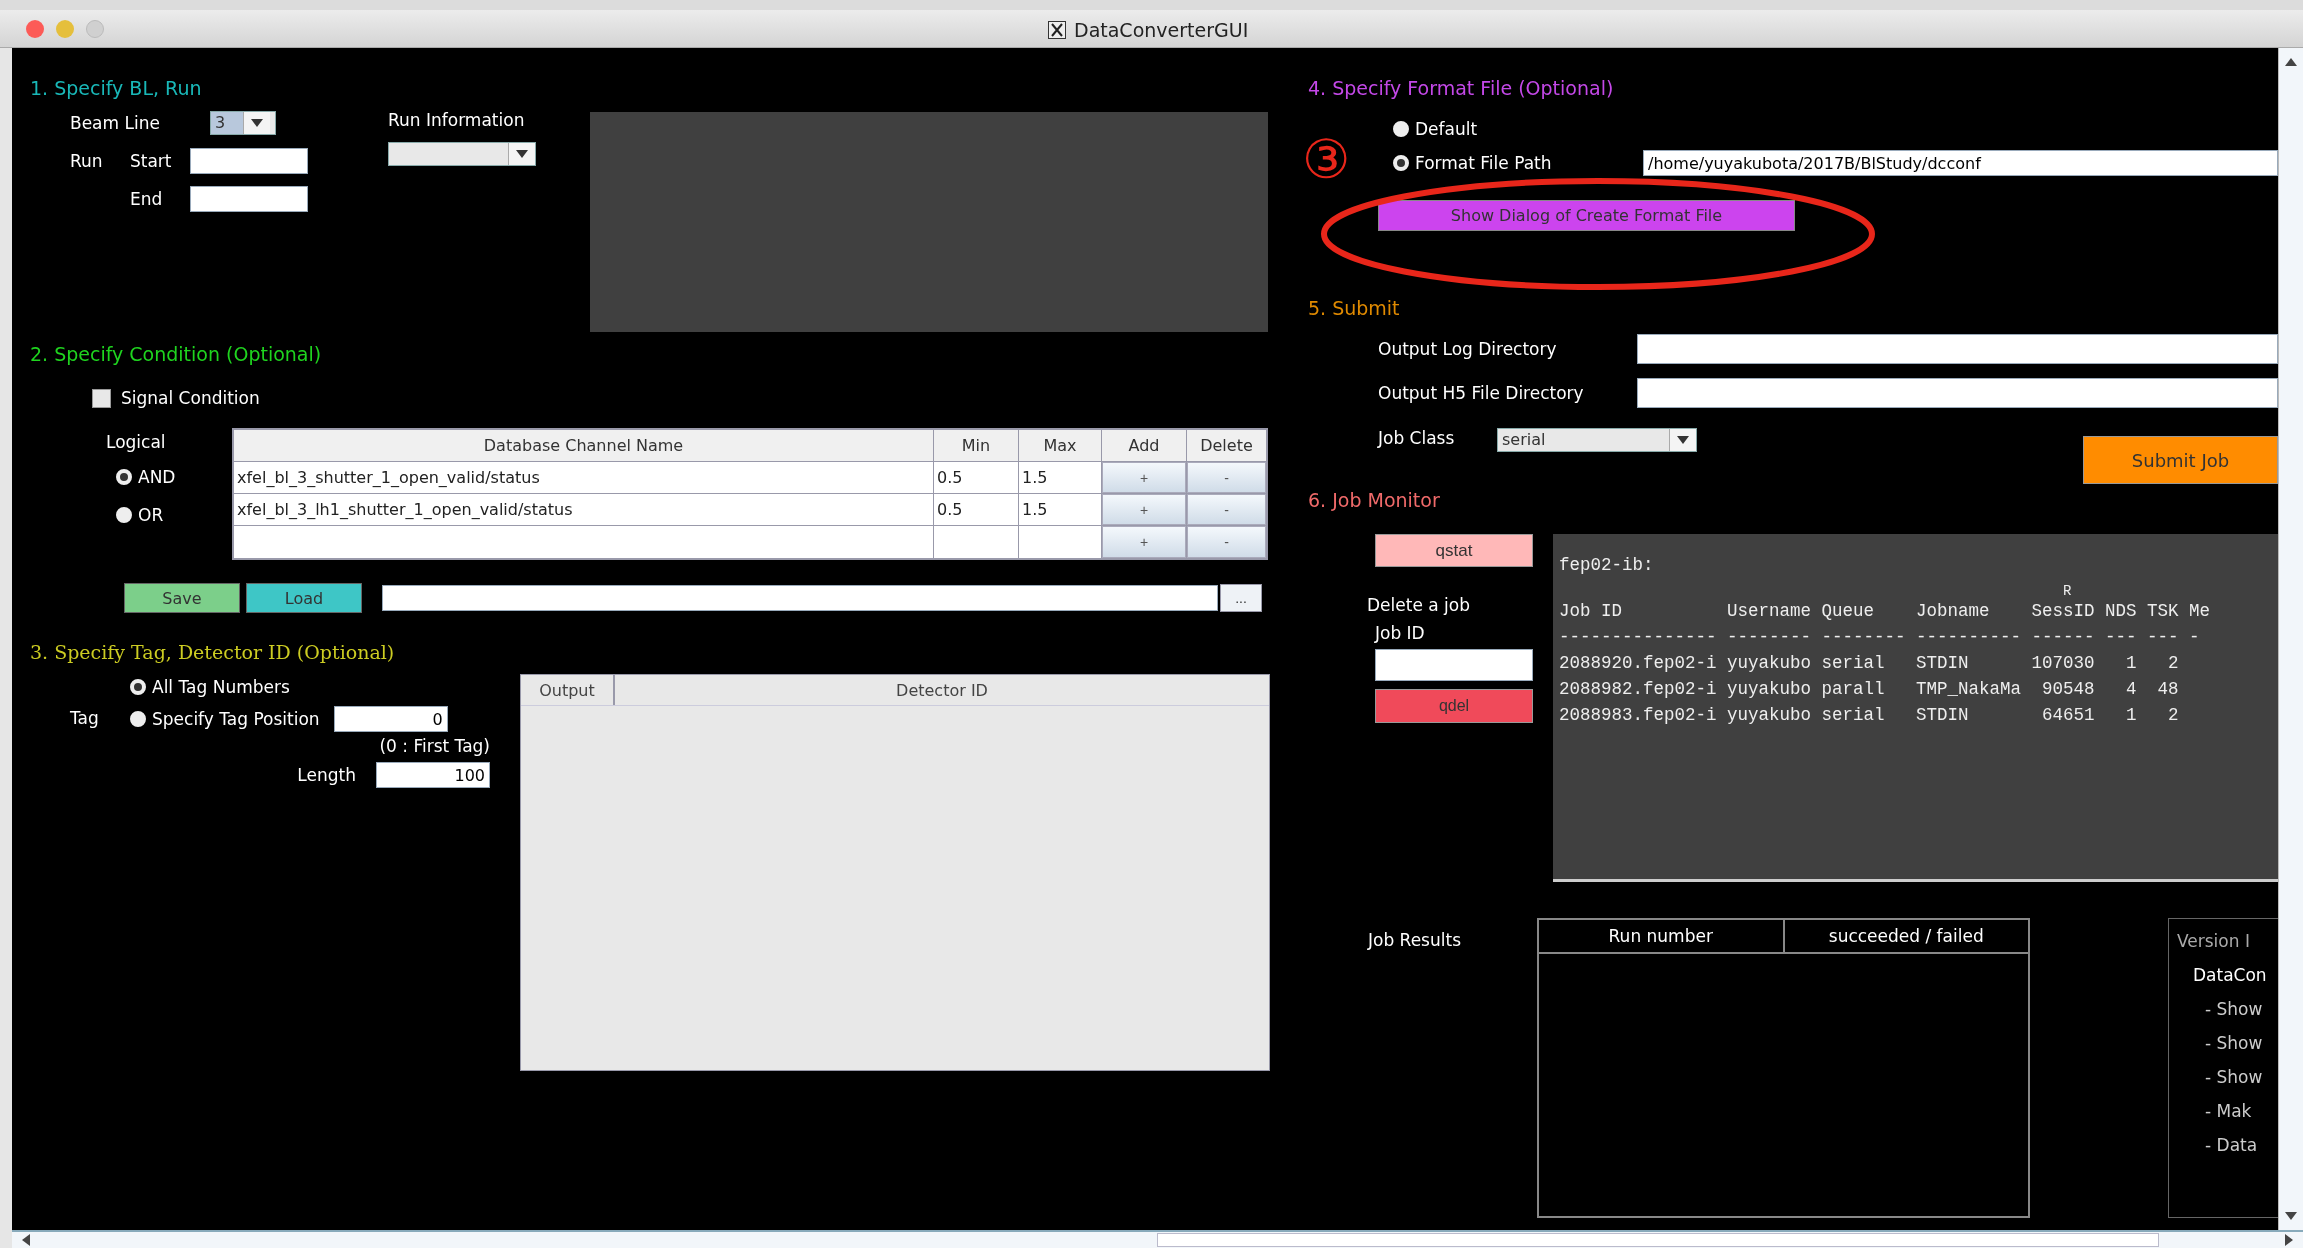  Describe the element at coordinates (1374, 500) in the screenshot. I see `section-header: 6. Job Monitor` at that location.